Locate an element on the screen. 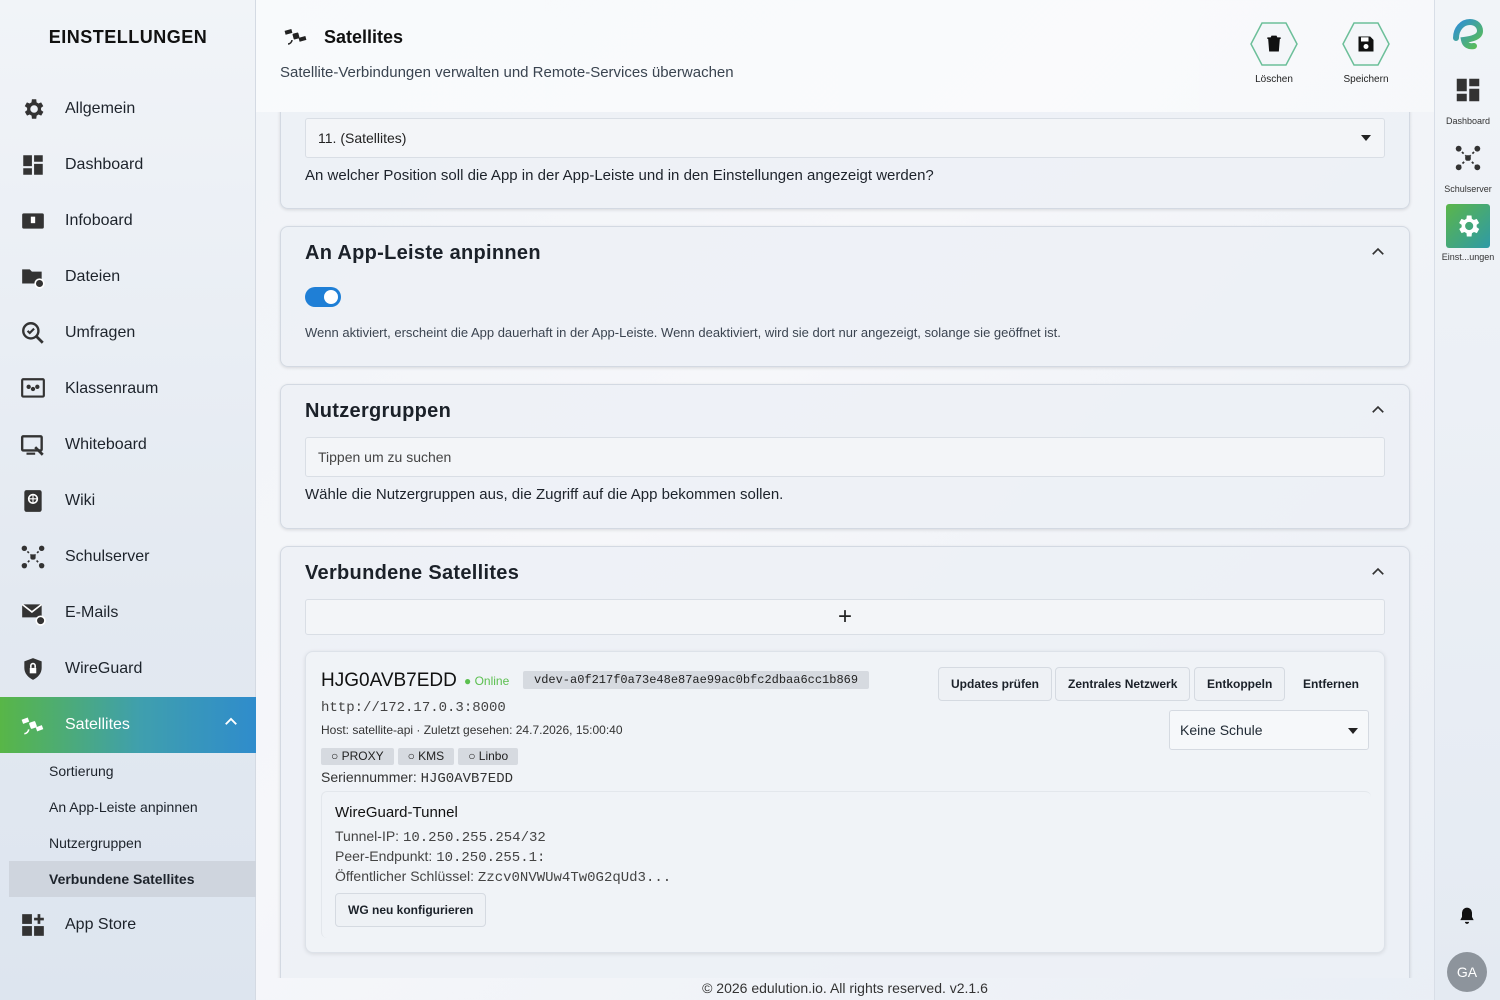  status-text: Online is located at coordinates (492, 681).